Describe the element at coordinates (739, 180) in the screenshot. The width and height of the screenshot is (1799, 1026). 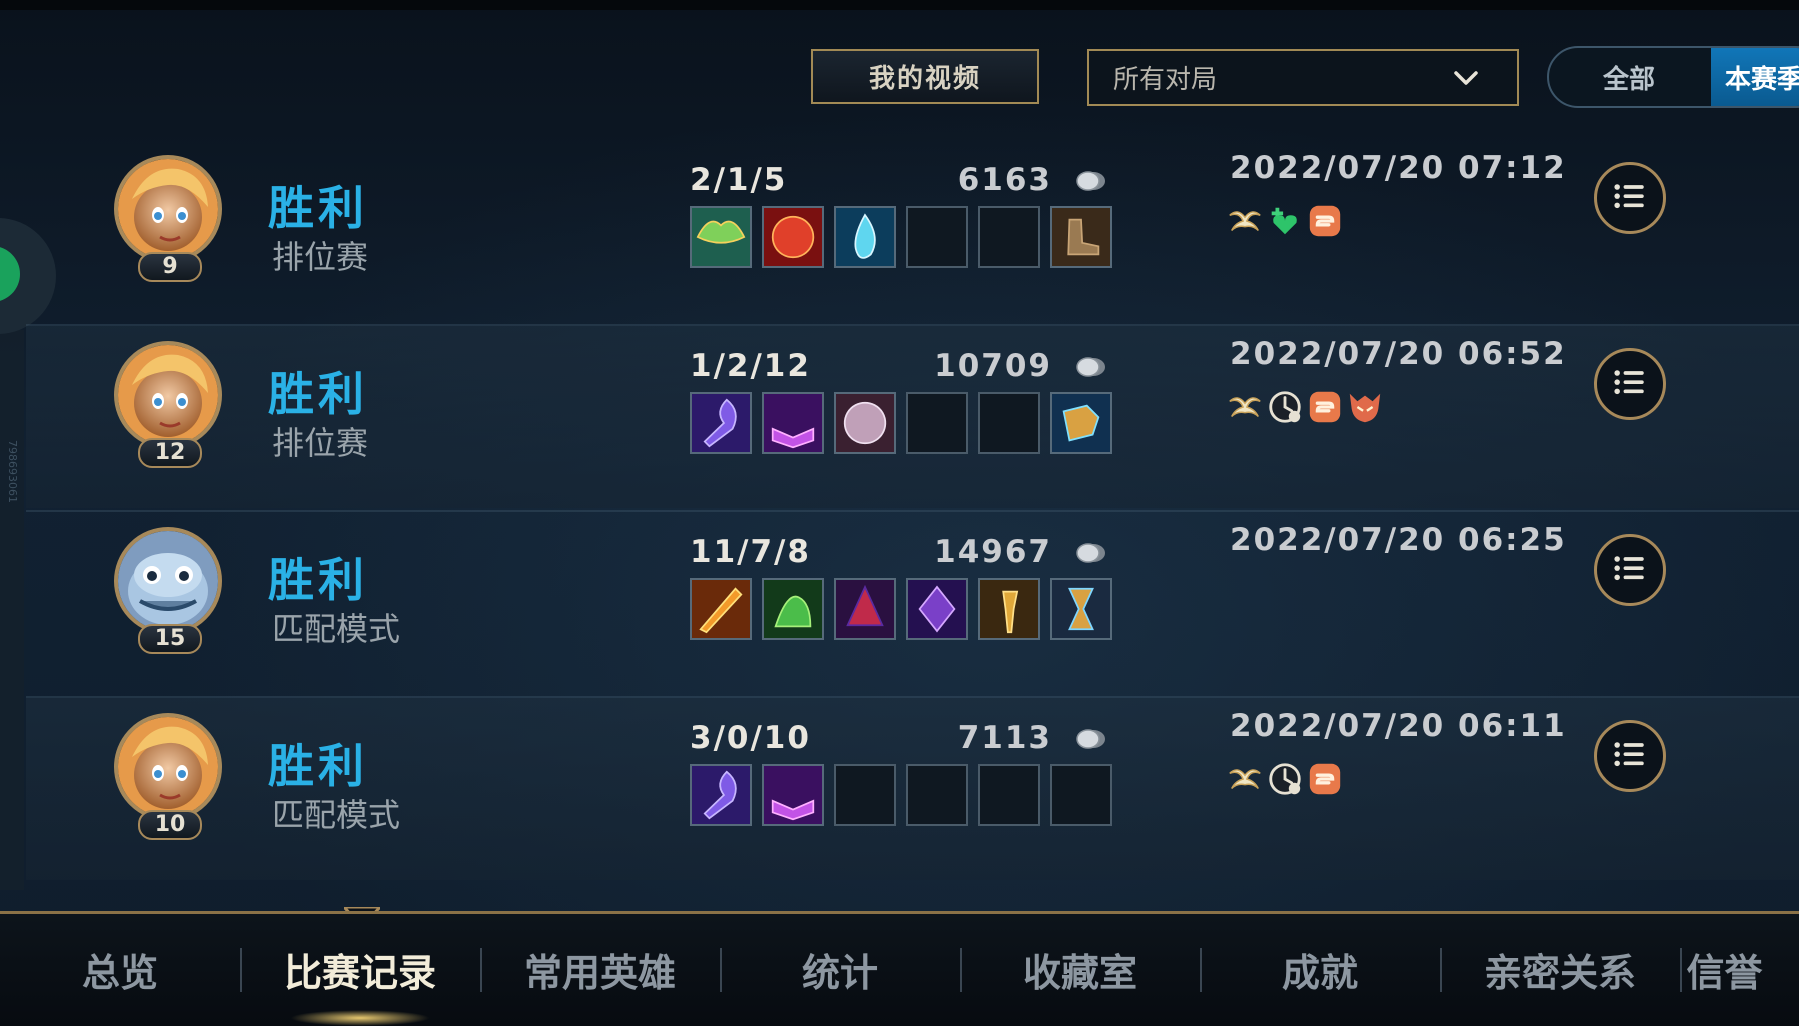
I see `match-kda: 2/1/5` at that location.